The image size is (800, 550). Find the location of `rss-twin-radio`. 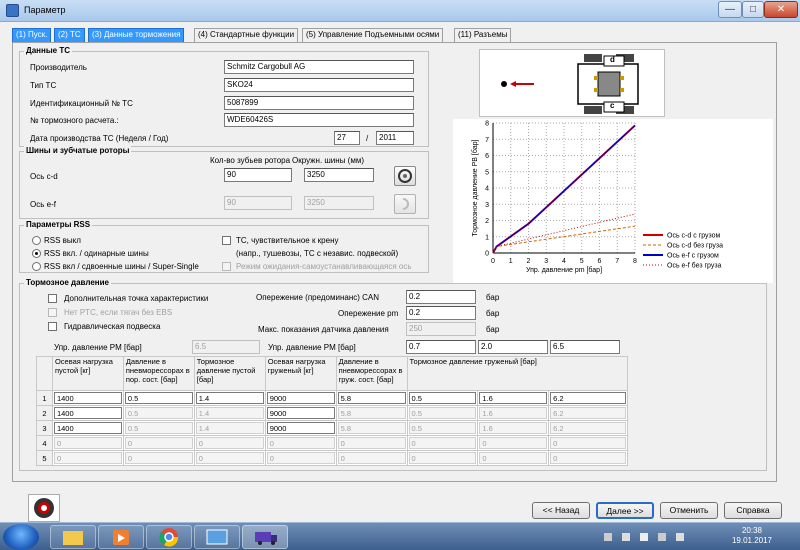

rss-twin-radio is located at coordinates (36, 266).